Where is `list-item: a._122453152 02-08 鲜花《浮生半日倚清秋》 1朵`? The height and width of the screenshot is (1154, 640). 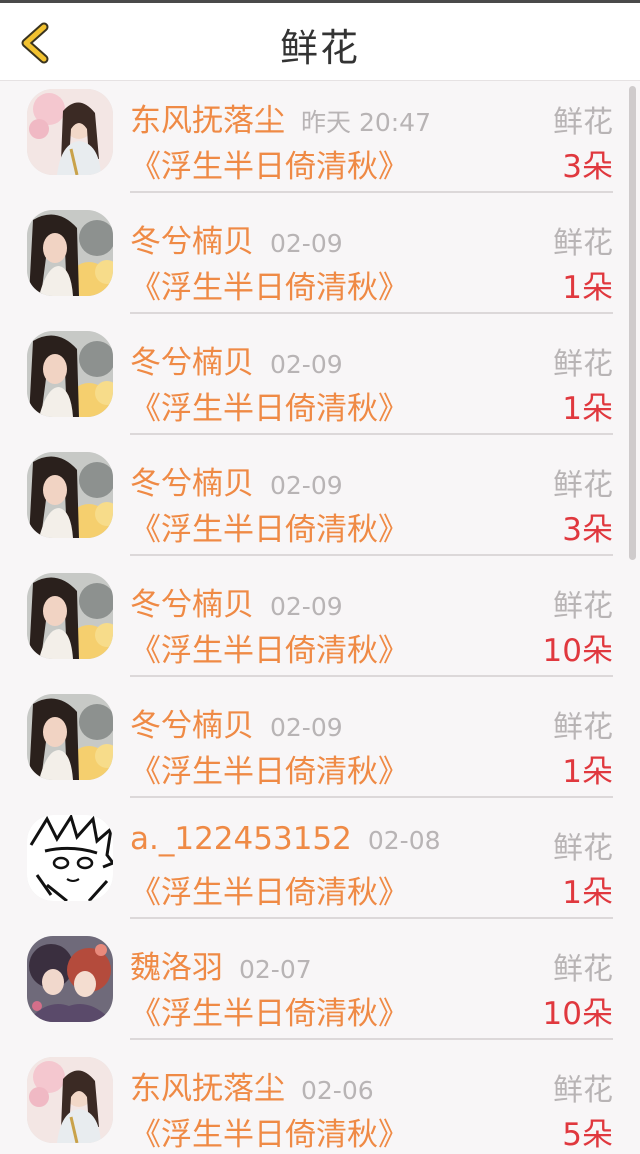
list-item: a._122453152 02-08 鲜花《浮生半日倚清秋》 1朵 is located at coordinates (320, 867).